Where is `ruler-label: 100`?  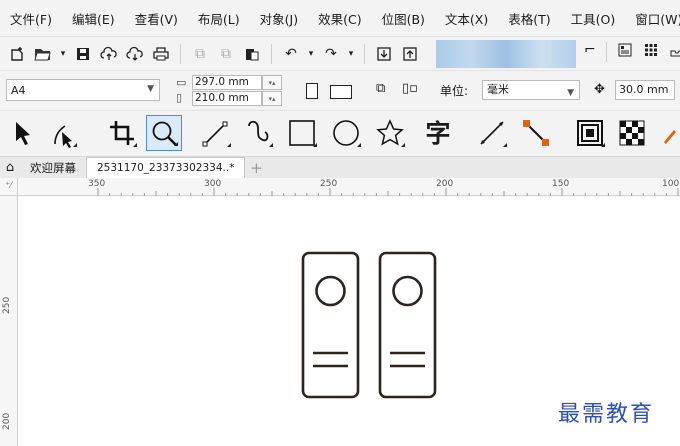 ruler-label: 100 is located at coordinates (671, 184).